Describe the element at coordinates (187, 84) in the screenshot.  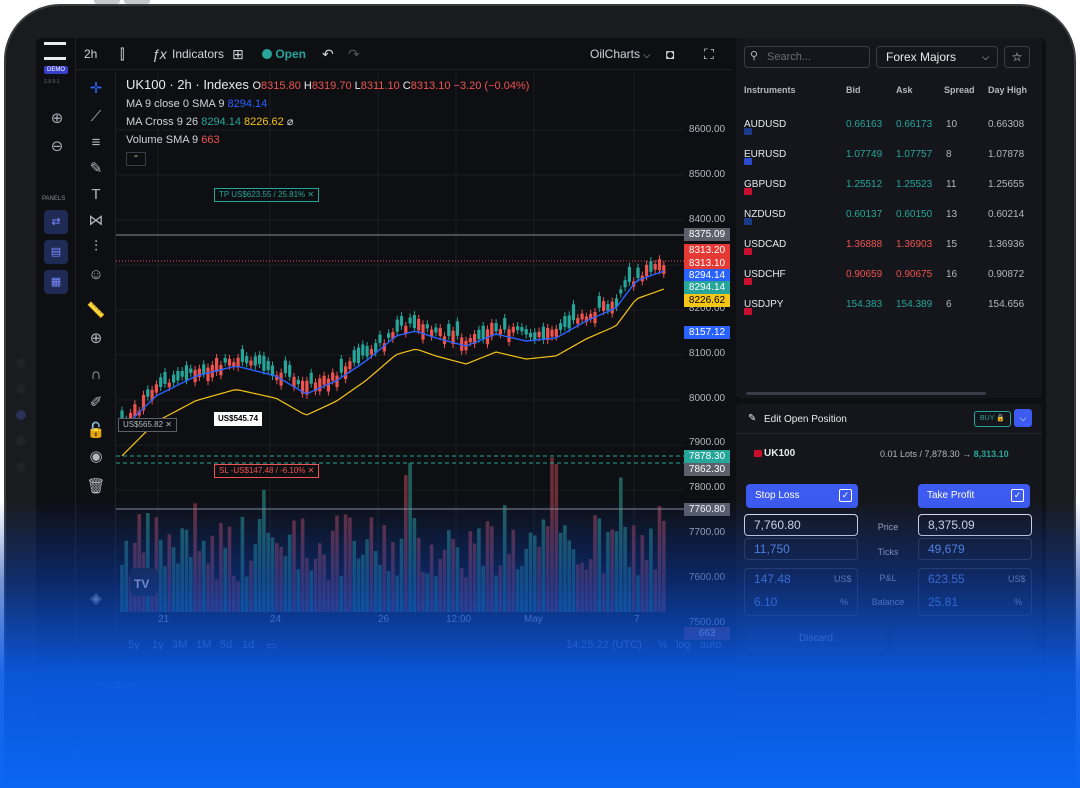
I see `symbol-title-text: UK100 · 2h · Indexes` at that location.